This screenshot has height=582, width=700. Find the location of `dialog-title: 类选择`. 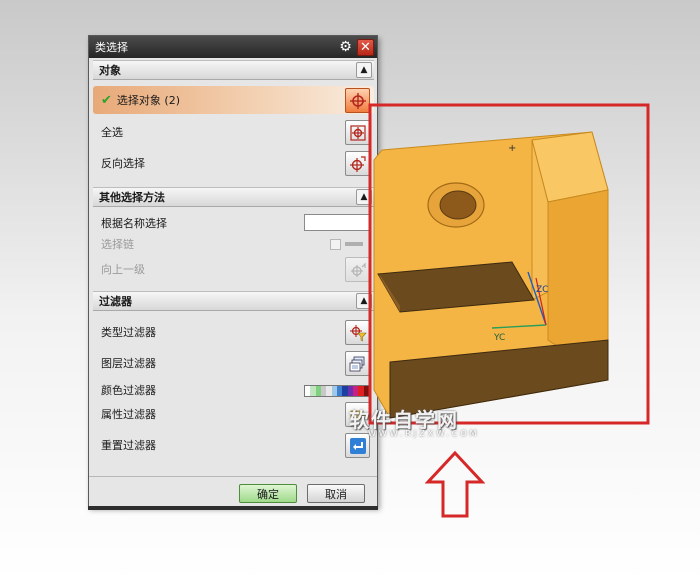

dialog-title: 类选择 is located at coordinates (111, 47).